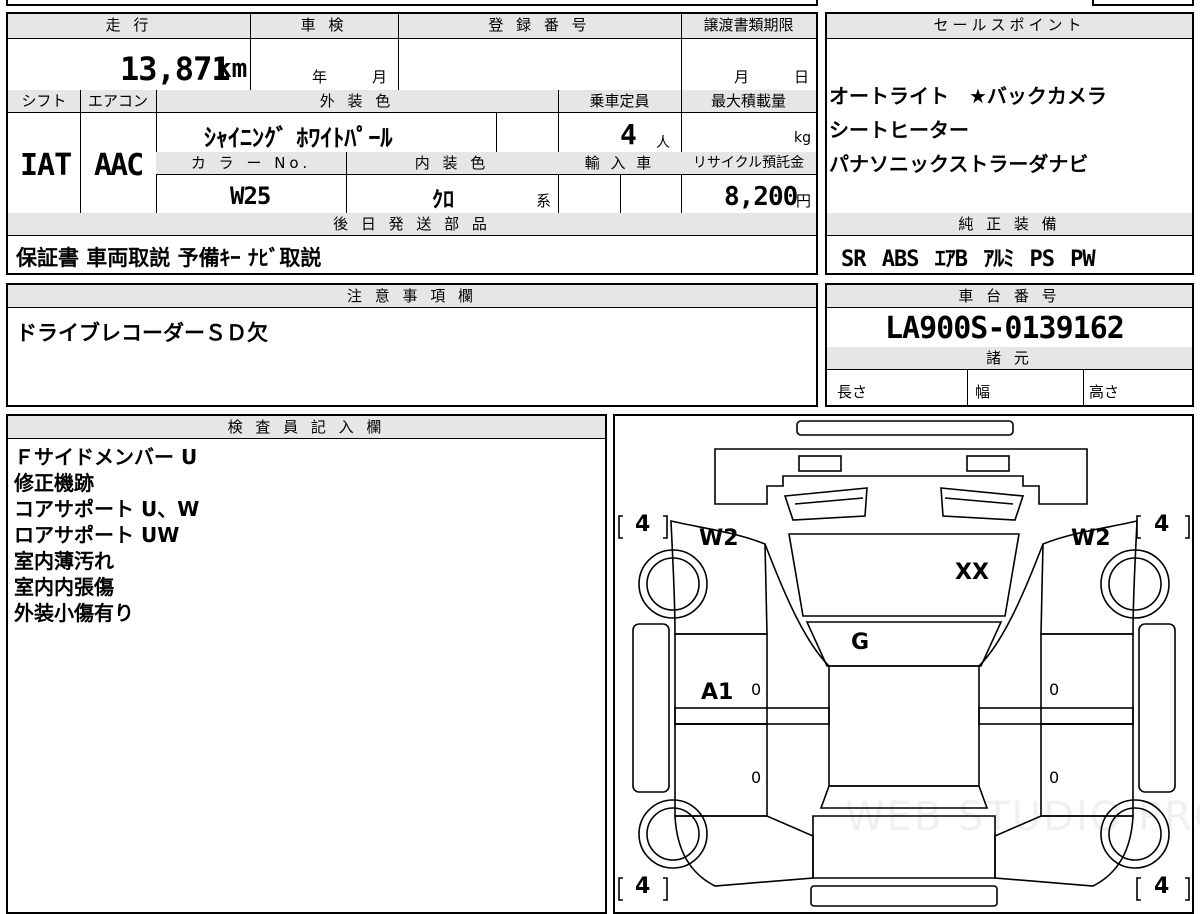 The width and height of the screenshot is (1200, 914). I want to click on transfer-deadline-header: 譲渡書類期限, so click(748, 26).